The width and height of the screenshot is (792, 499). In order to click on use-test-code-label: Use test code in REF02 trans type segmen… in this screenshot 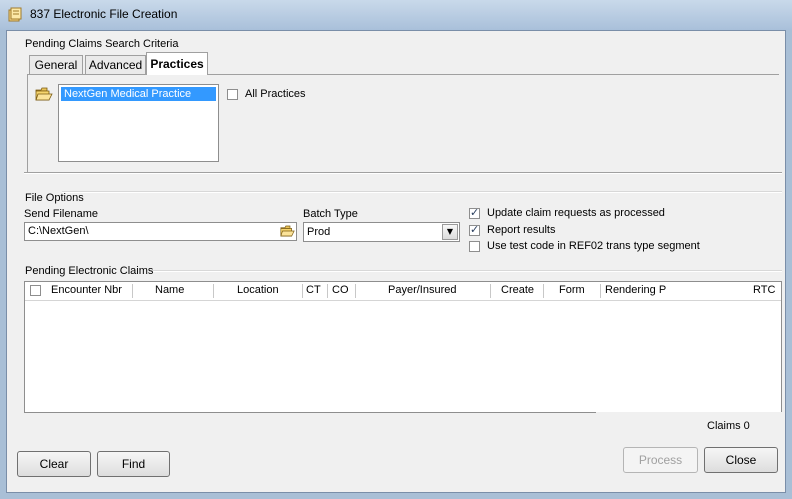, I will do `click(593, 246)`.